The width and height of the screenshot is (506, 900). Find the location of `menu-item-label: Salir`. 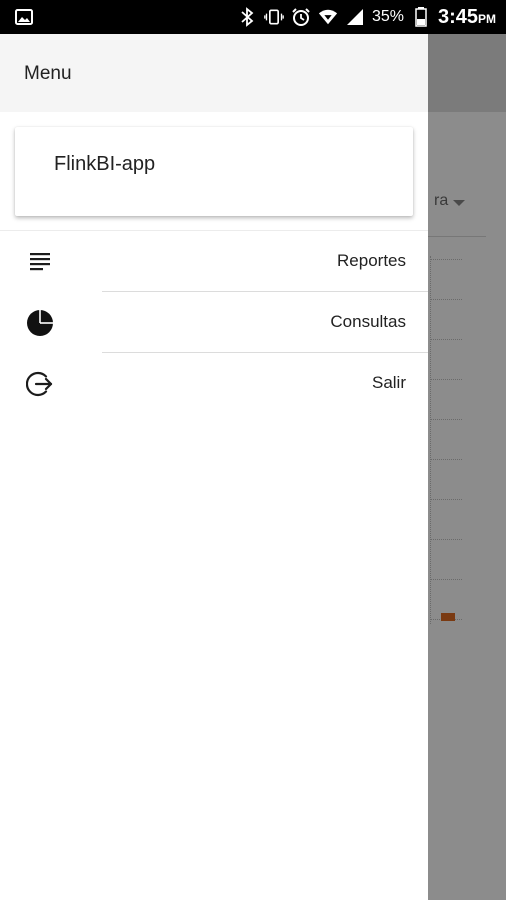

menu-item-label: Salir is located at coordinates (388, 382).